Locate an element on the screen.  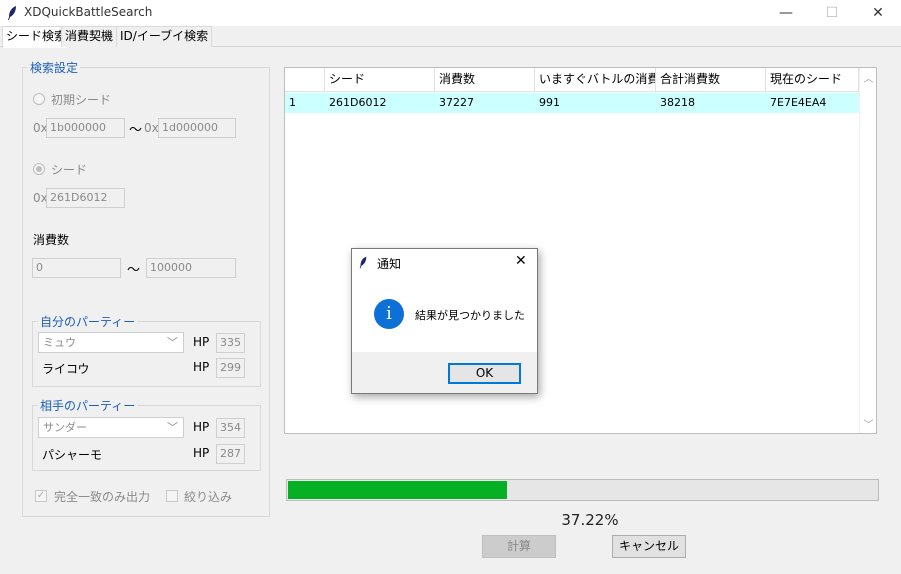
tab-bar: シード検索 消費契機 ID/イーブイ検索 is located at coordinates (450, 37).